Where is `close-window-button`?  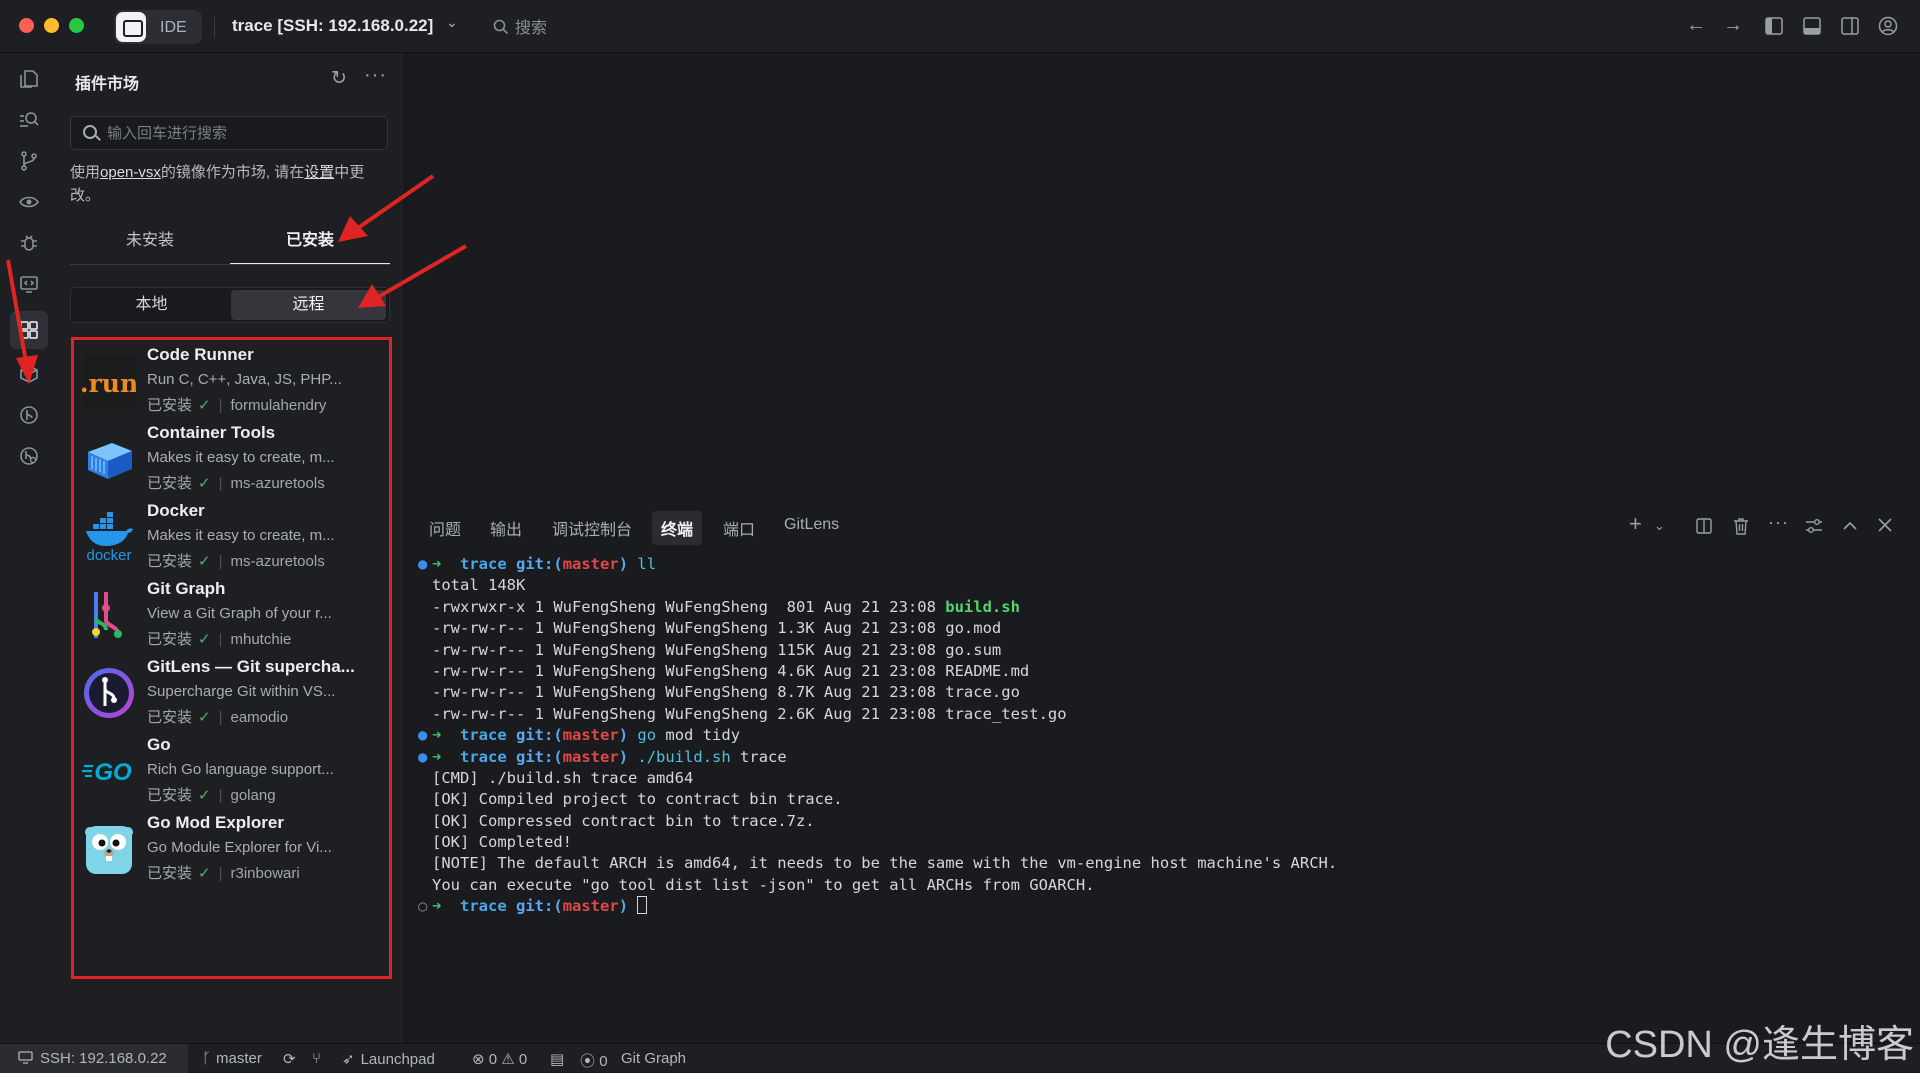 close-window-button is located at coordinates (26, 25).